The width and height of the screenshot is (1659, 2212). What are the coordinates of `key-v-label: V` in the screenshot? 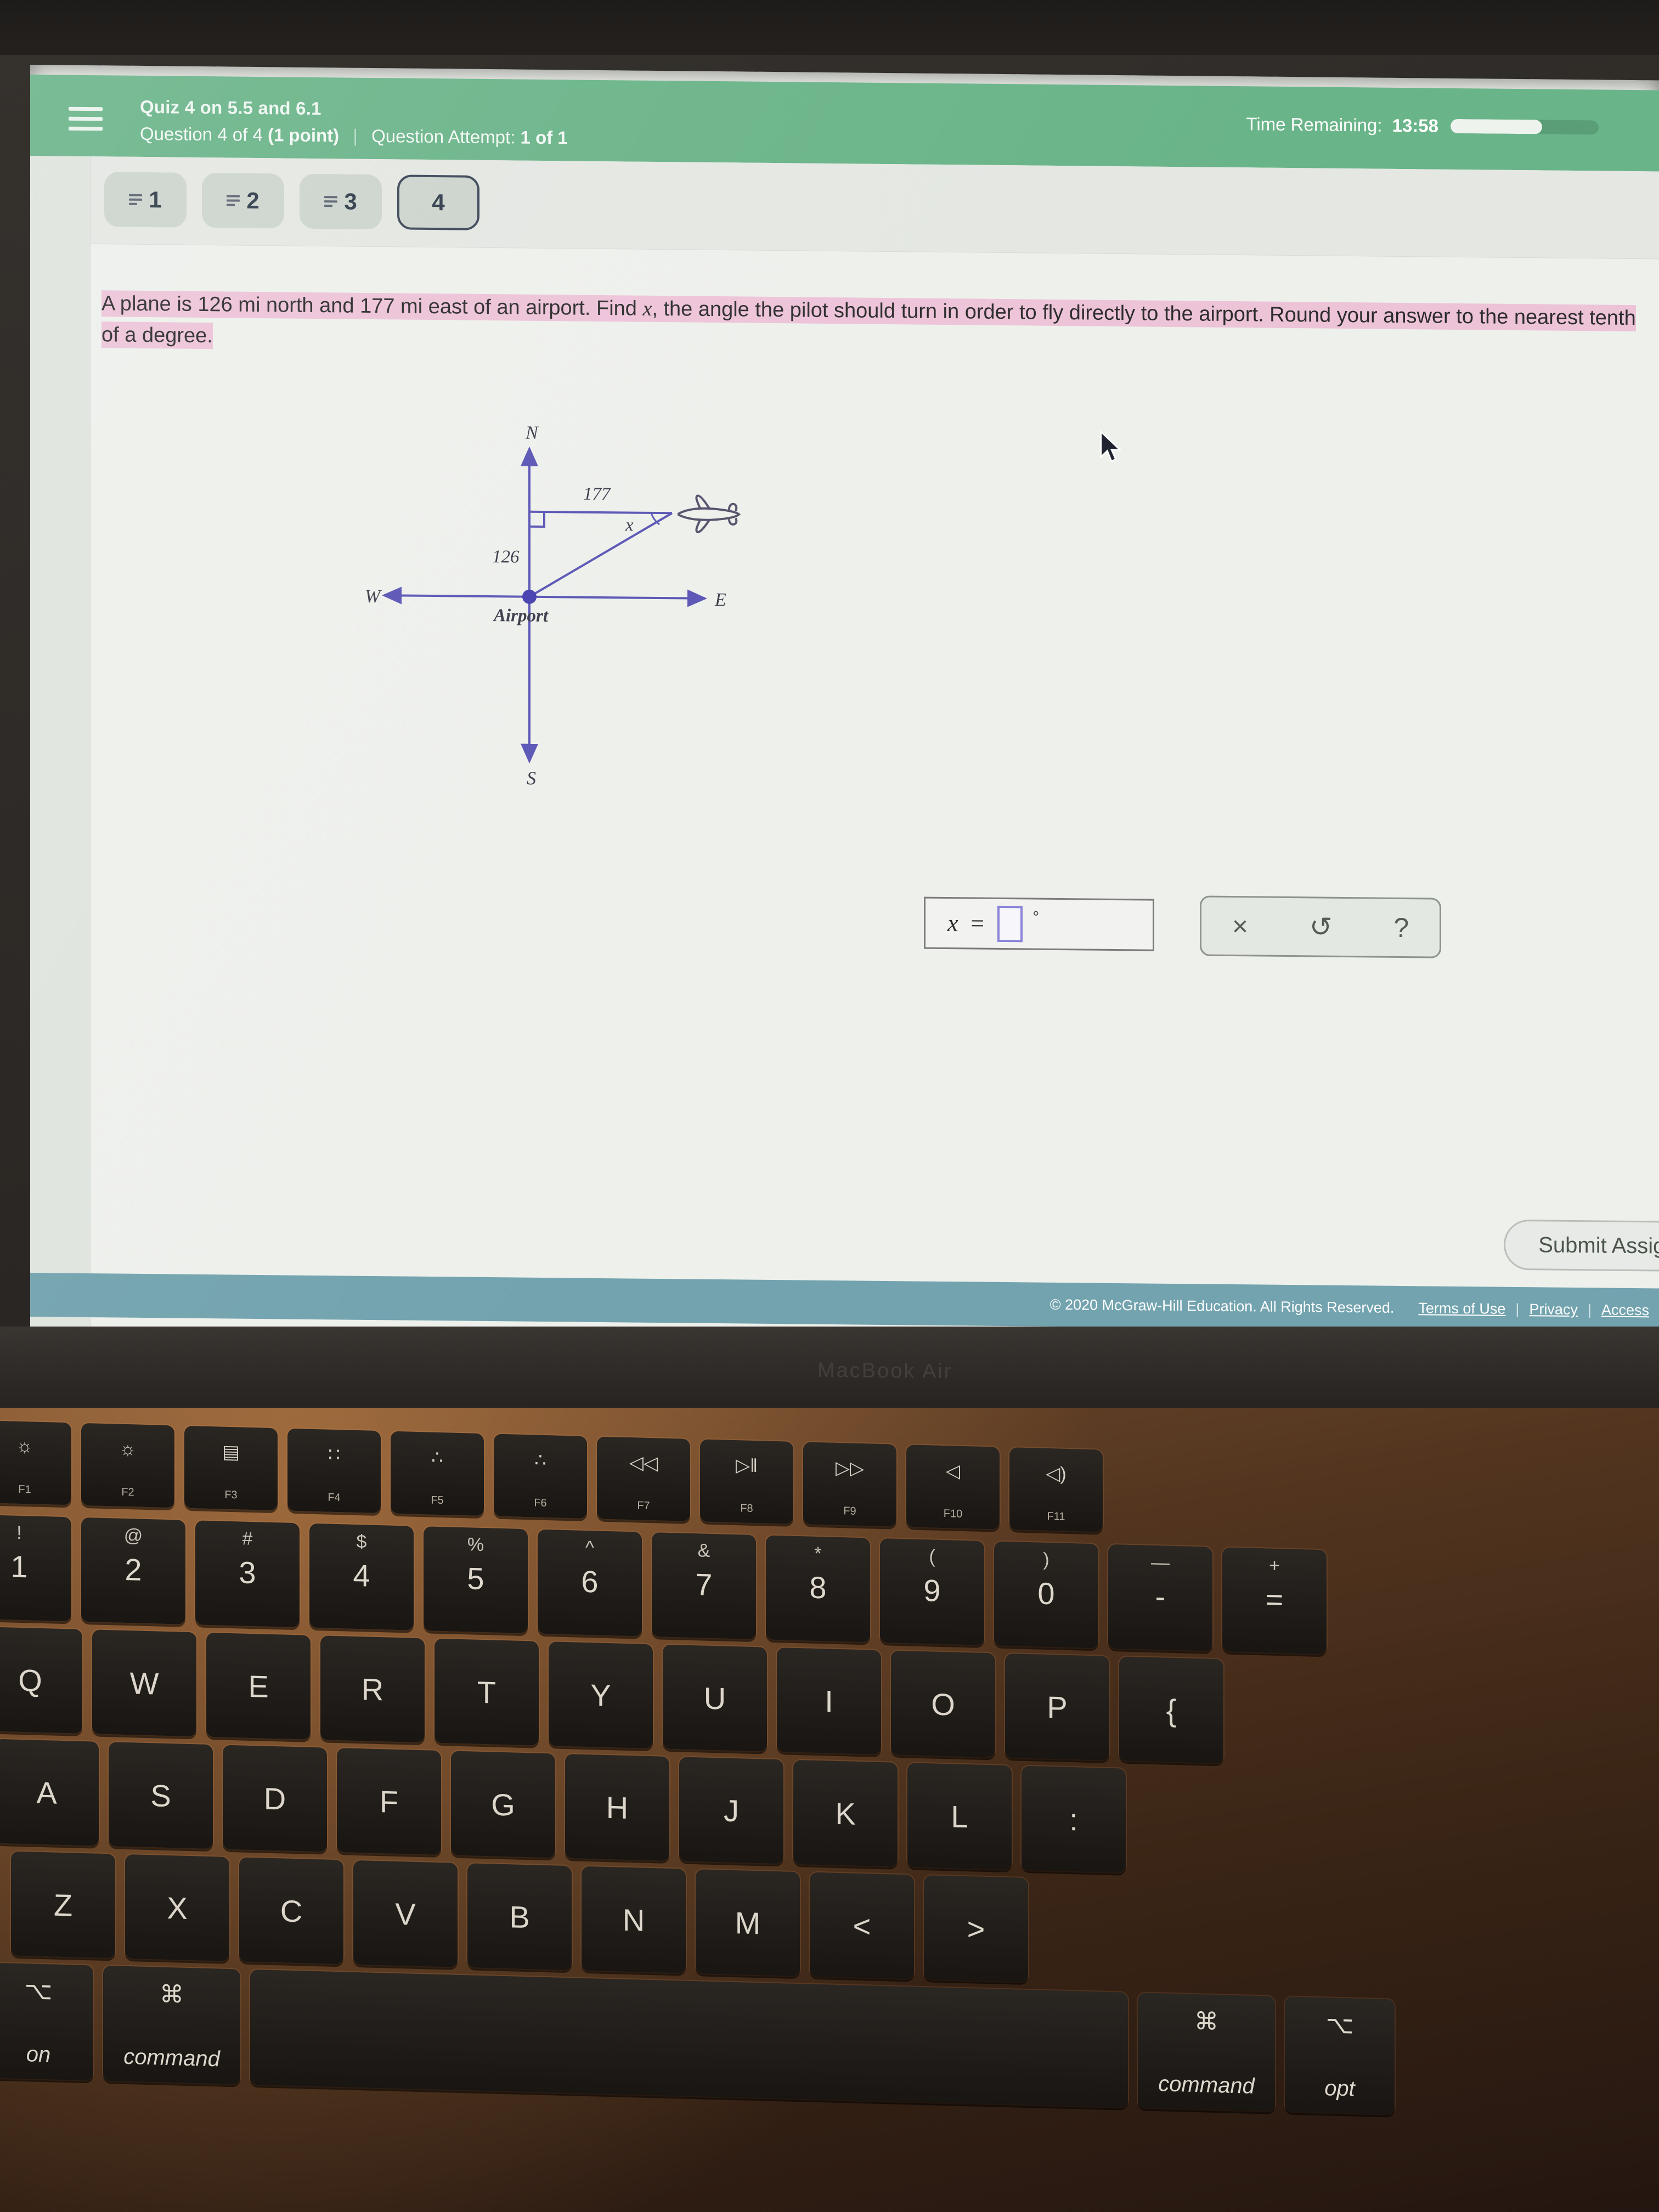 It's located at (405, 1914).